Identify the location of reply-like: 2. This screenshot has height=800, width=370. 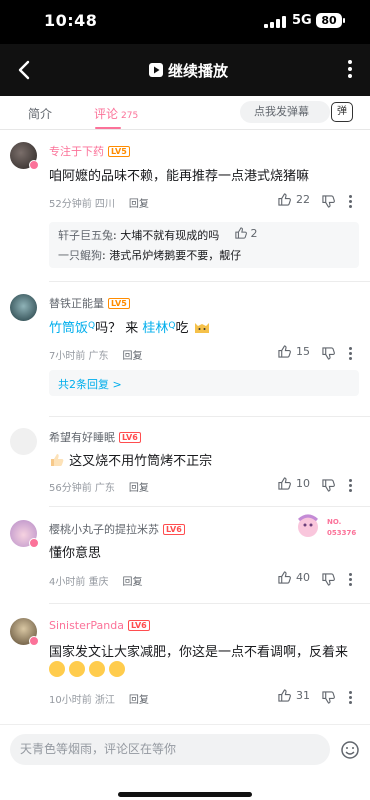
(246, 233).